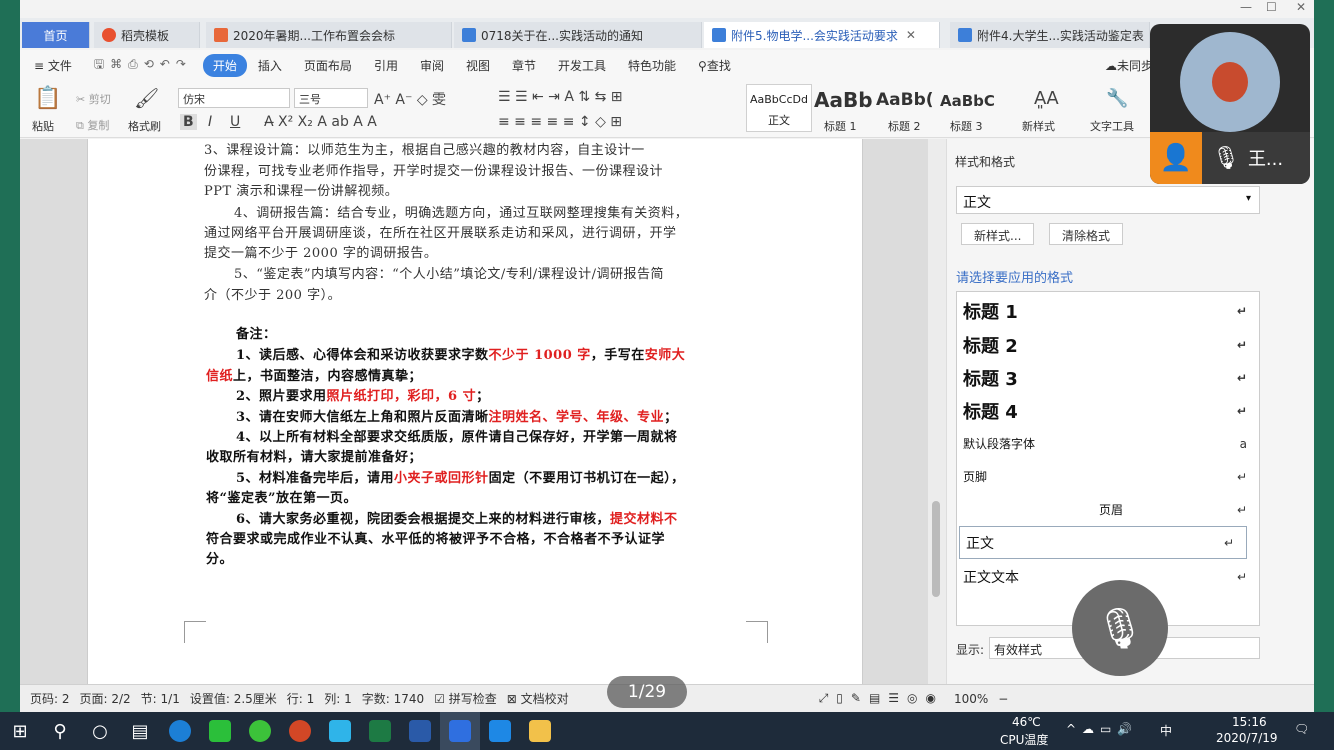 The width and height of the screenshot is (1334, 750). I want to click on tray-icons: ^☁▭🔊, so click(1102, 729).